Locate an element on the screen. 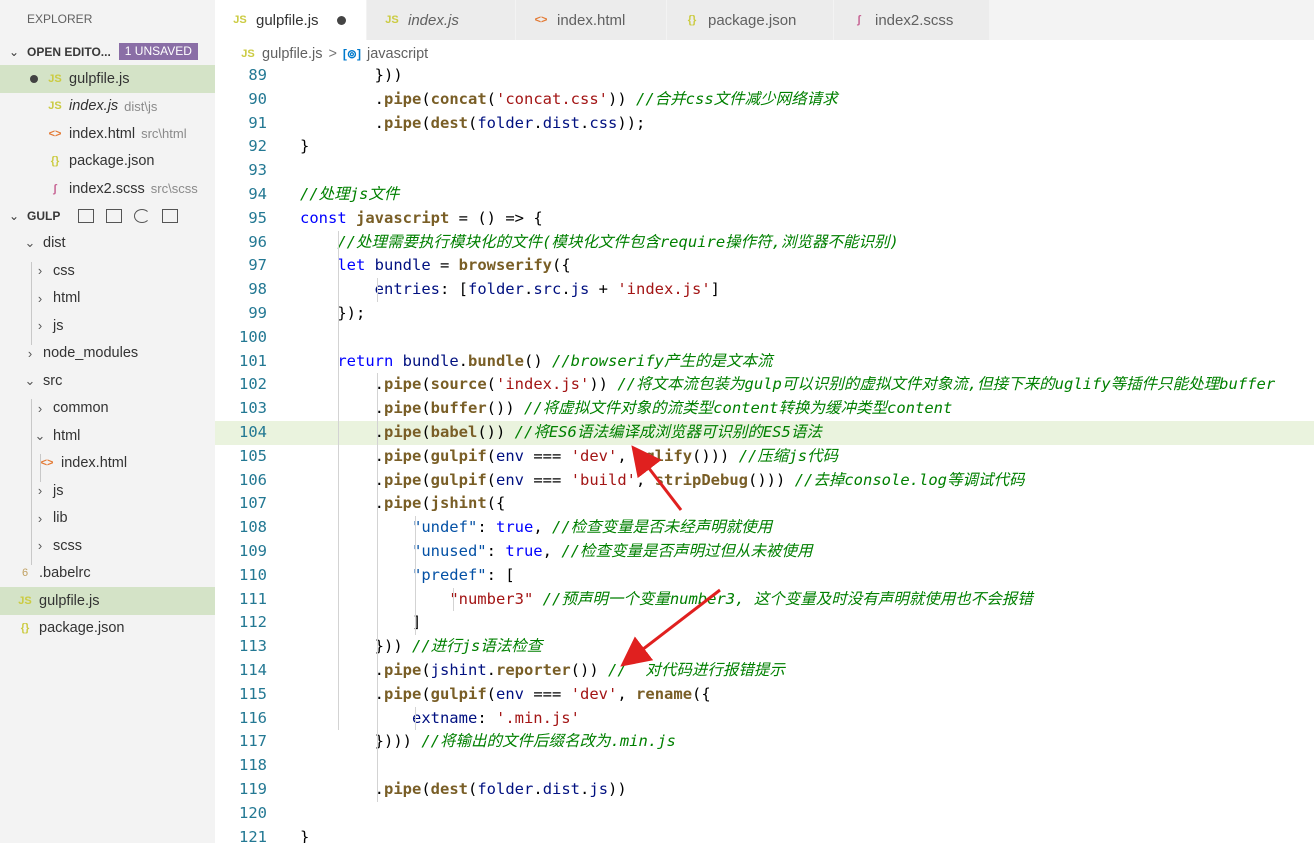  tree-folder-lib: › lib is located at coordinates (107, 519).